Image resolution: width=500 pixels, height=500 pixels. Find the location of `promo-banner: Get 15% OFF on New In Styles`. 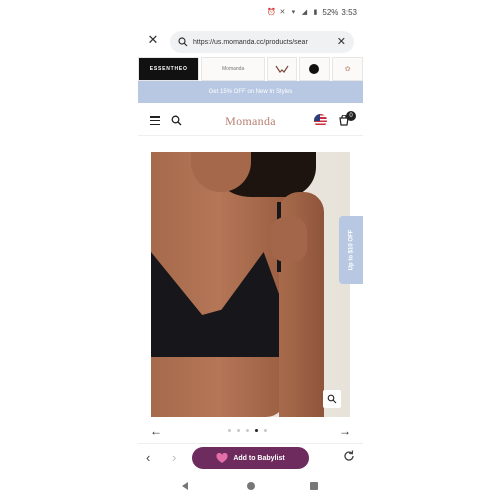

promo-banner: Get 15% OFF on New In Styles is located at coordinates (250, 92).